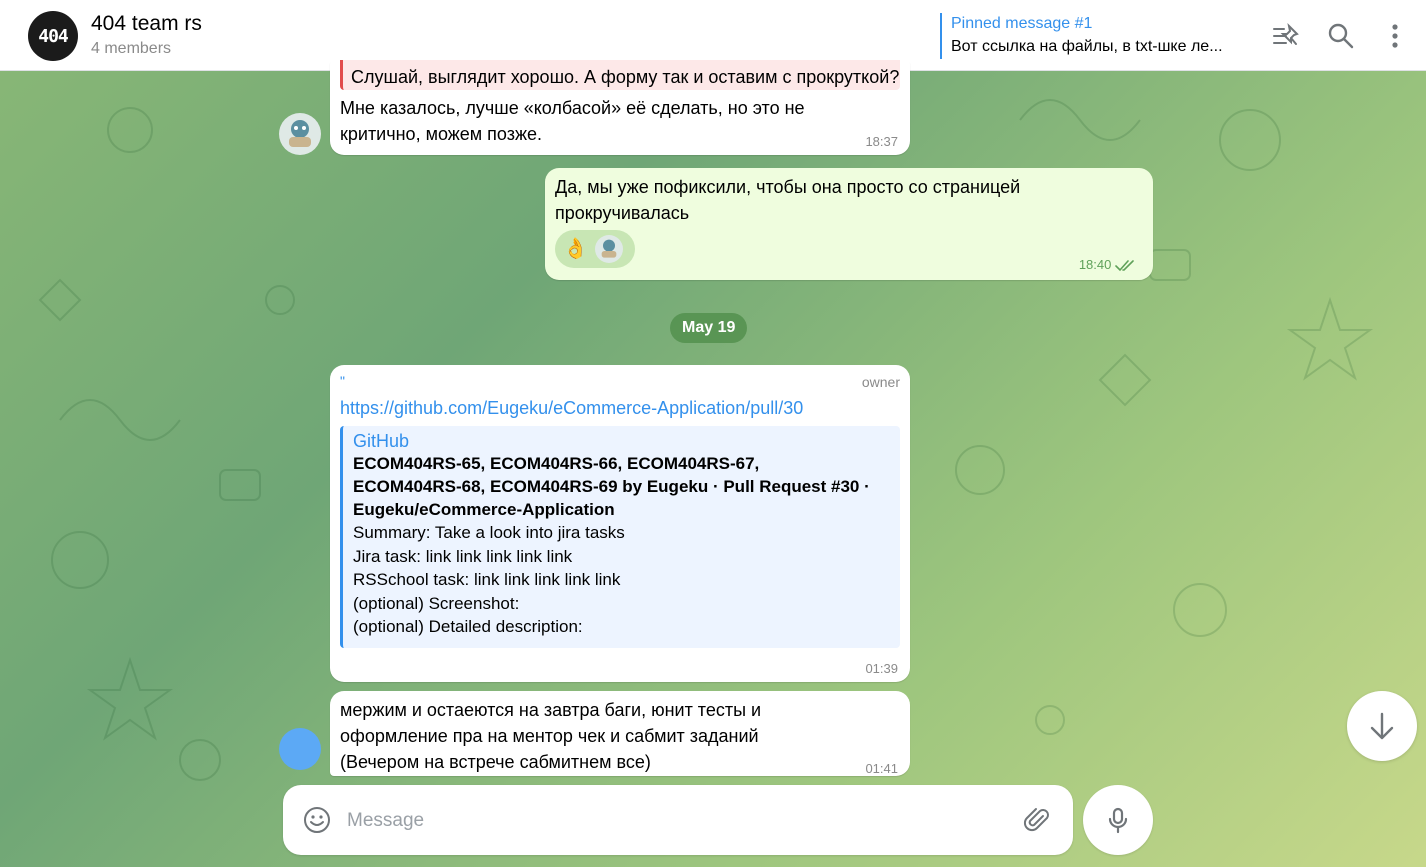  What do you see at coordinates (487, 579) in the screenshot?
I see `link-preview-desc-line: RSSchool task: link link link link link` at bounding box center [487, 579].